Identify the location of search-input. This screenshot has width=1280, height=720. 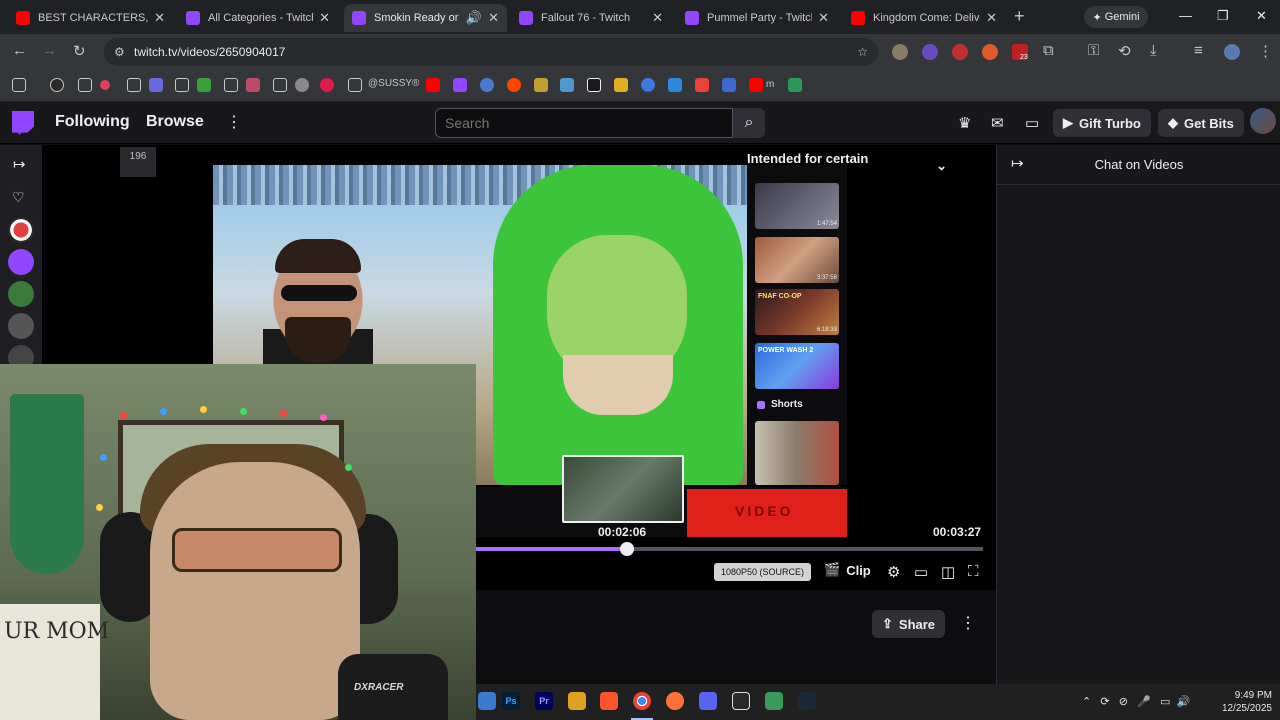
(584, 123).